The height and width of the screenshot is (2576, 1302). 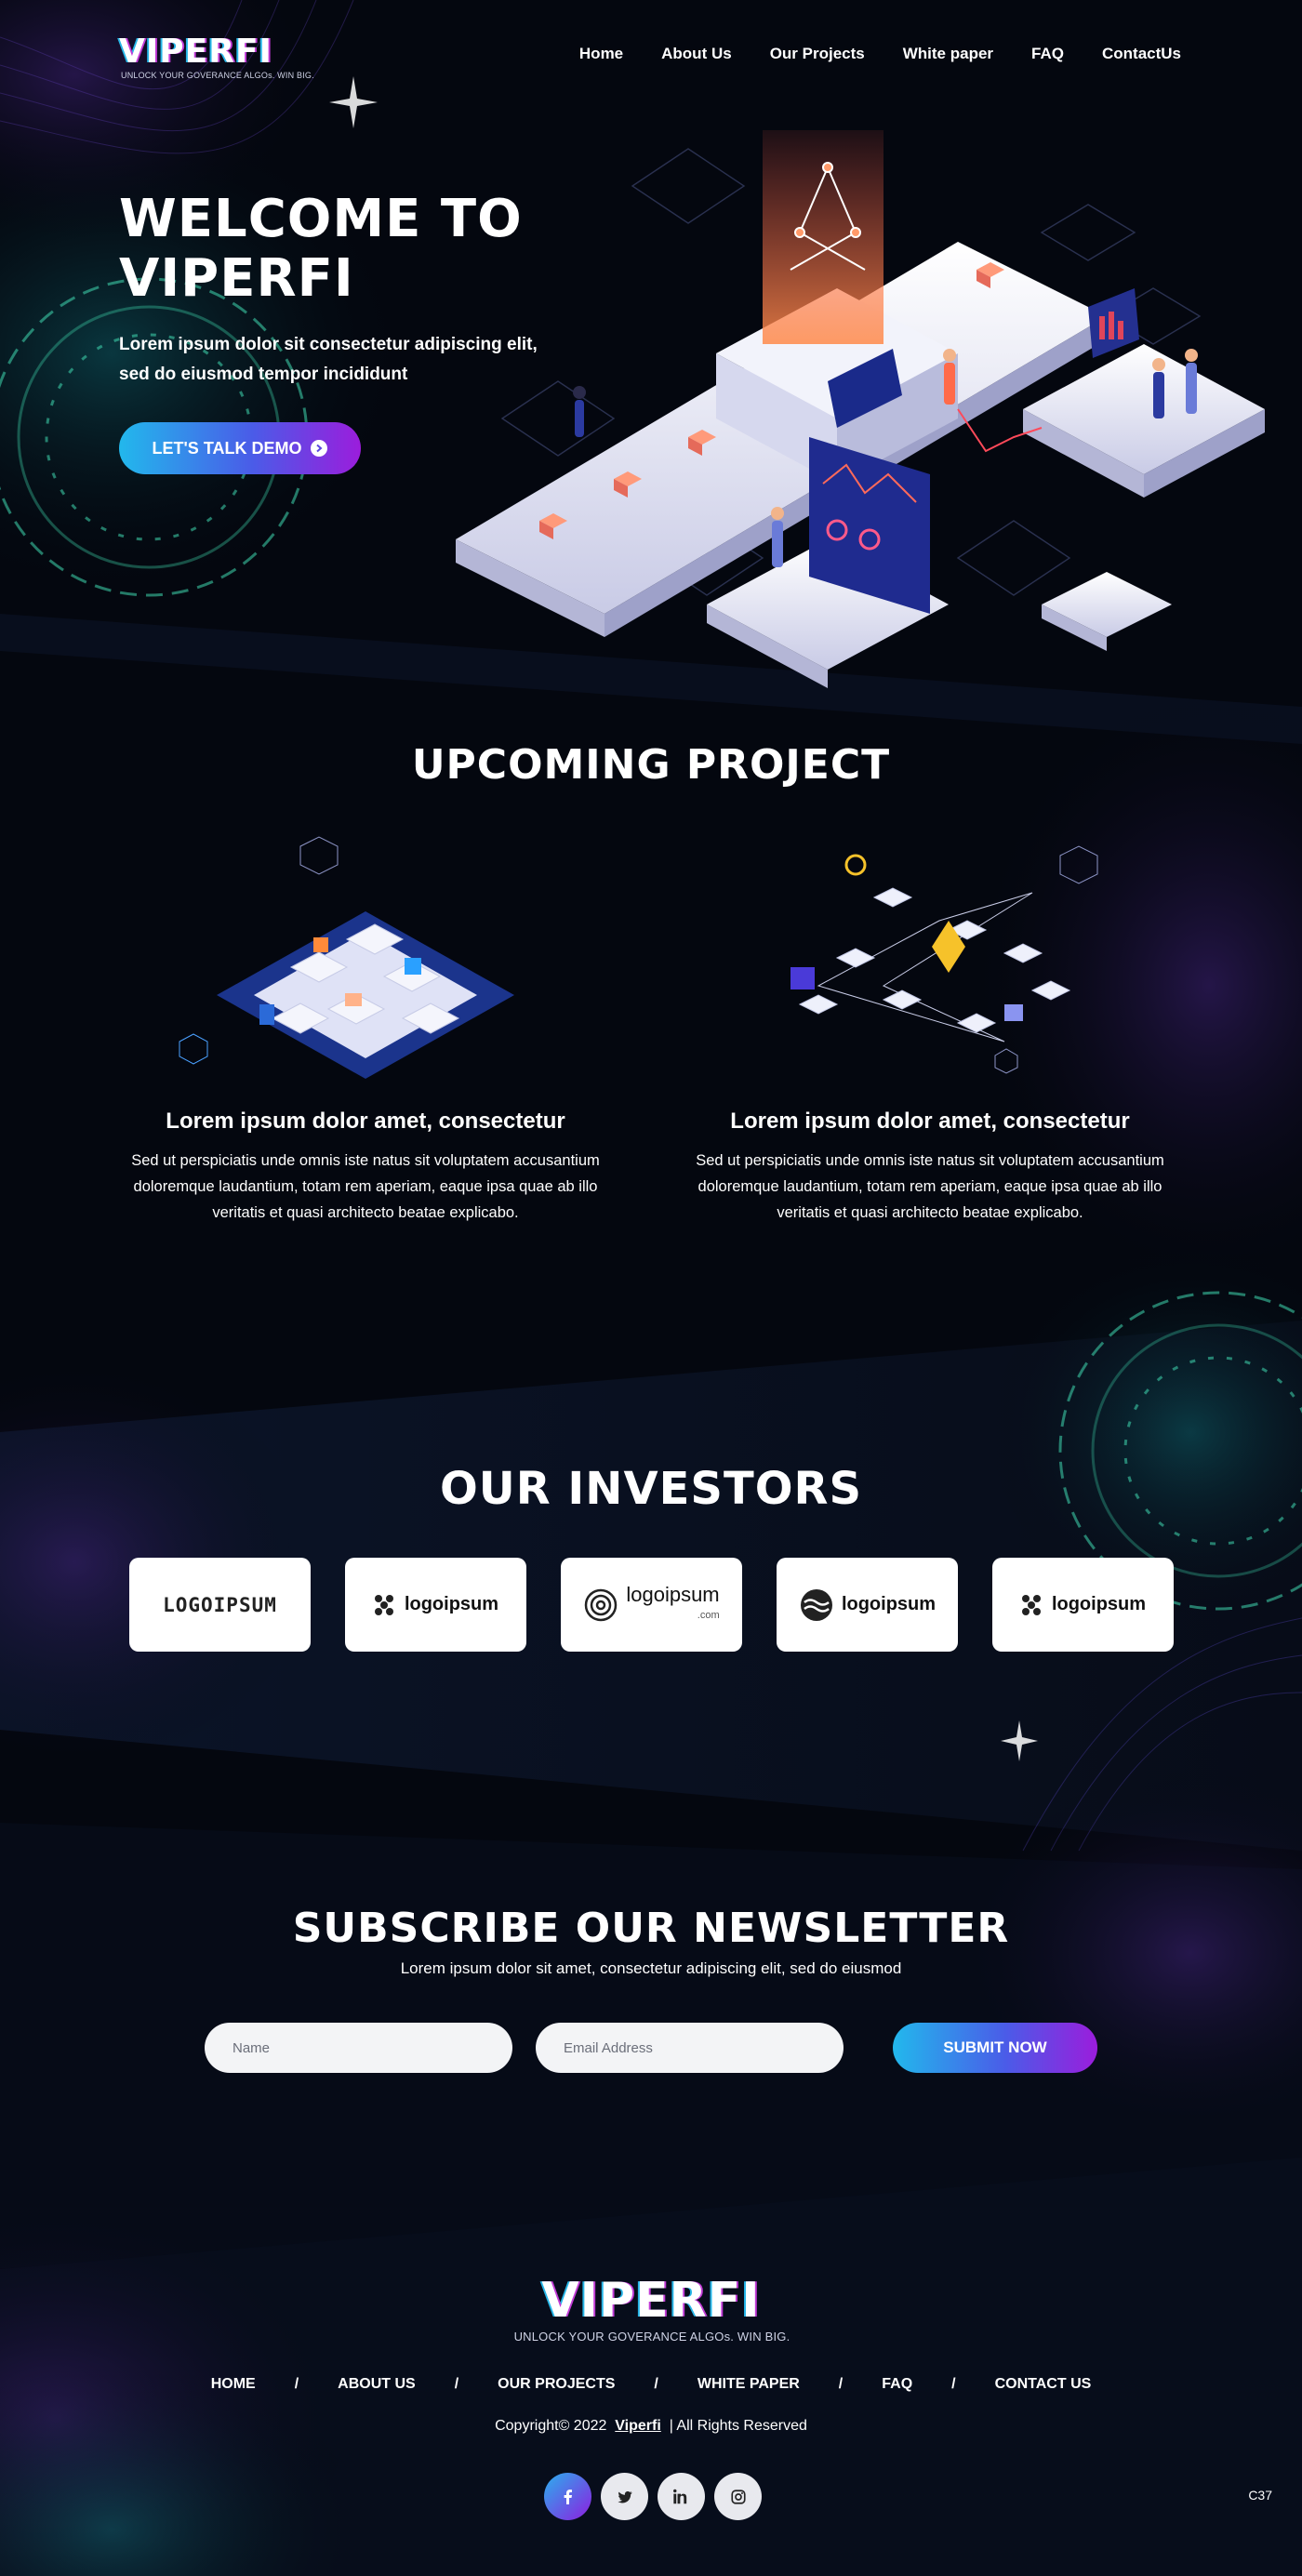 I want to click on twitter-button, so click(x=624, y=2496).